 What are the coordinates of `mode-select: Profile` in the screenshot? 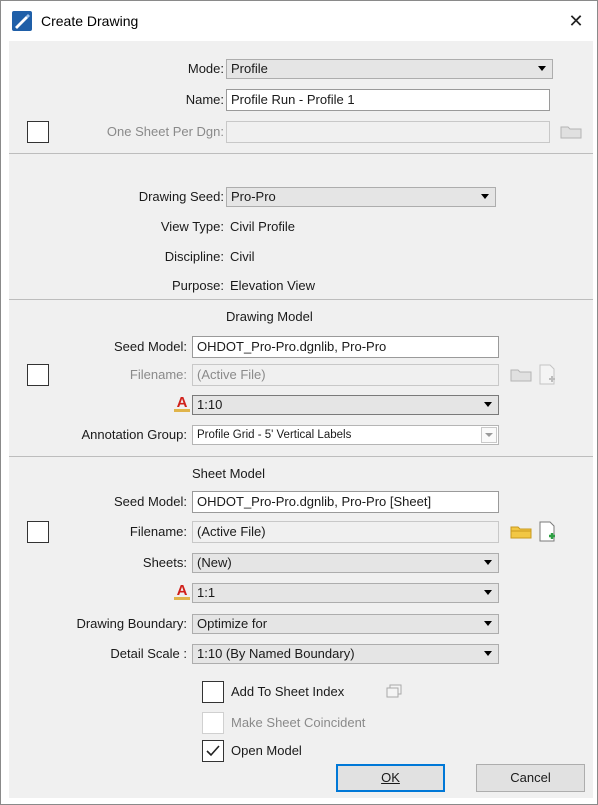 It's located at (389, 69).